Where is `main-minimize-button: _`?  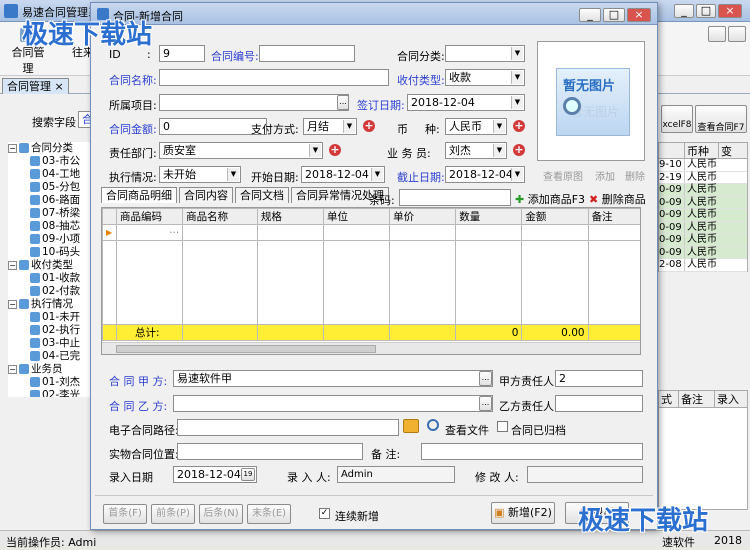 main-minimize-button: _ is located at coordinates (684, 11).